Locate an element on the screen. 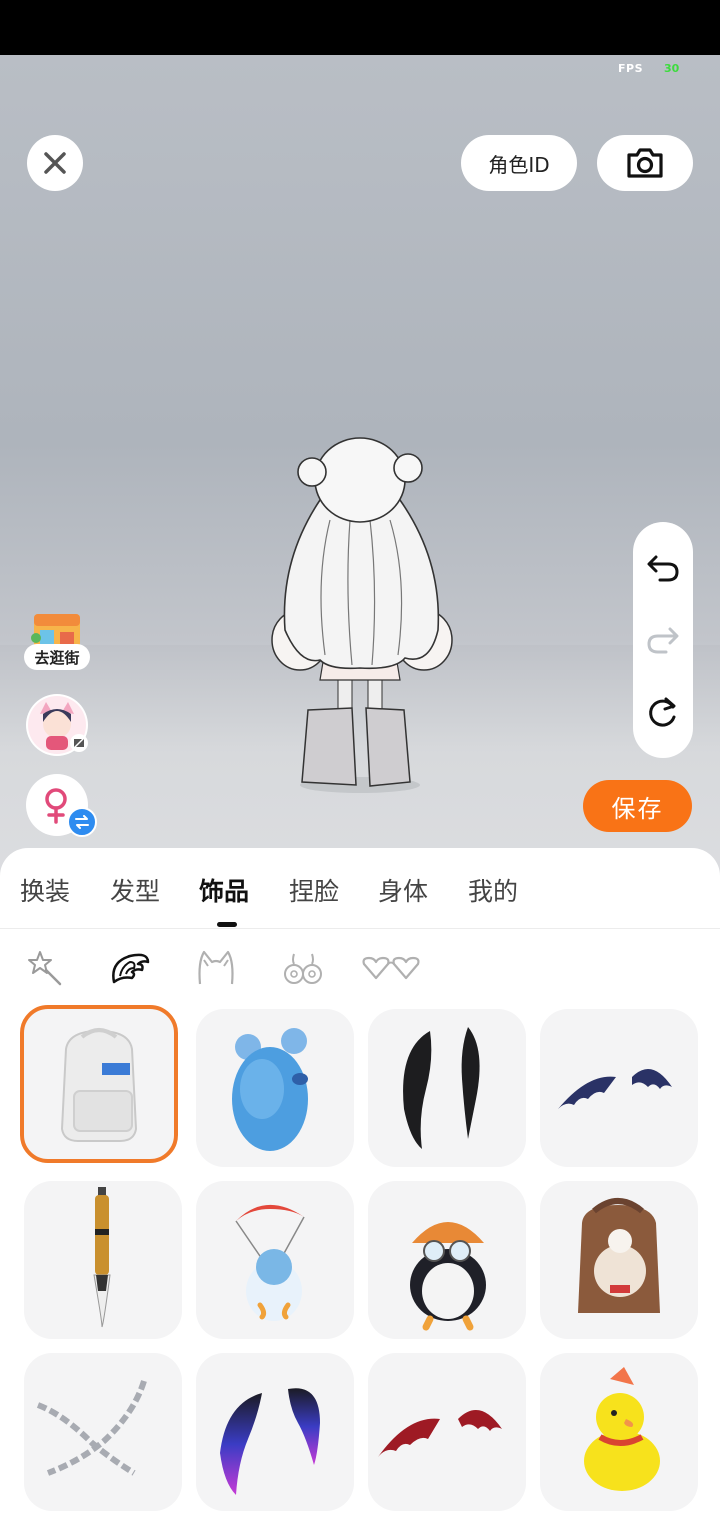 The height and width of the screenshot is (1520, 720). avatar-character is located at coordinates (360, 615).